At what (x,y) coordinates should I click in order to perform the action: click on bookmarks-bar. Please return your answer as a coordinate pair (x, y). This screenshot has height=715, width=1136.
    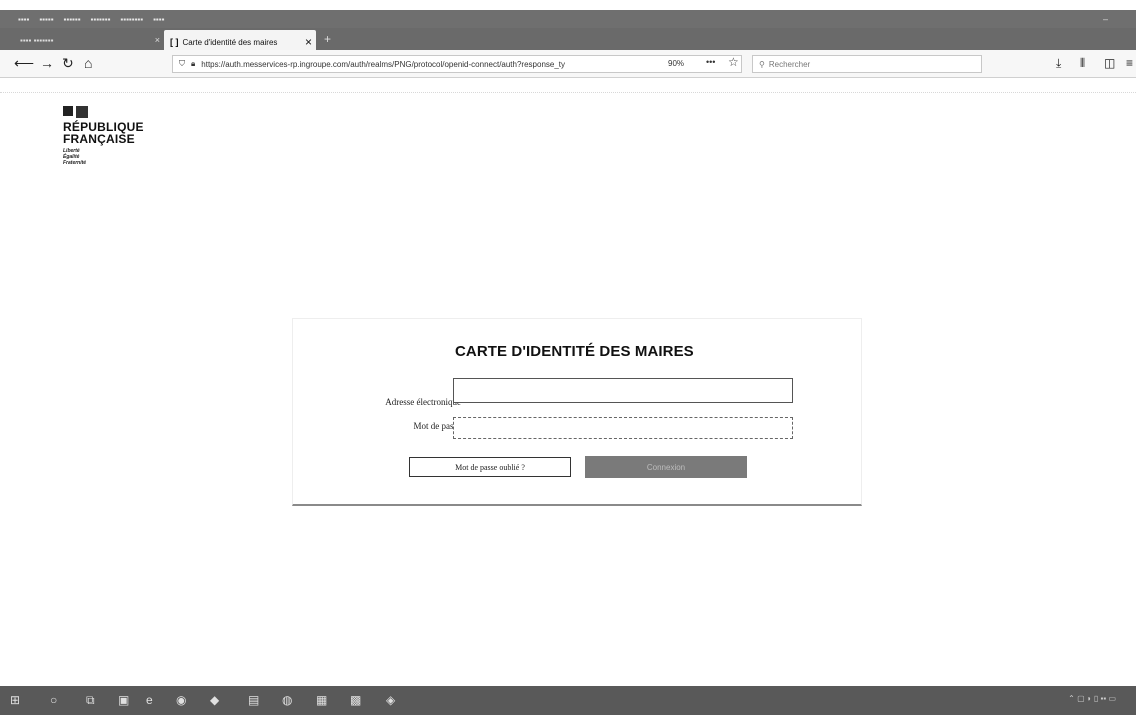
    Looking at the image, I should click on (568, 86).